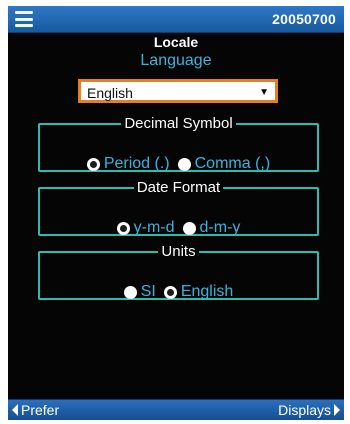  Describe the element at coordinates (176, 409) in the screenshot. I see `bottom-nav-bar: Prefer Displays` at that location.